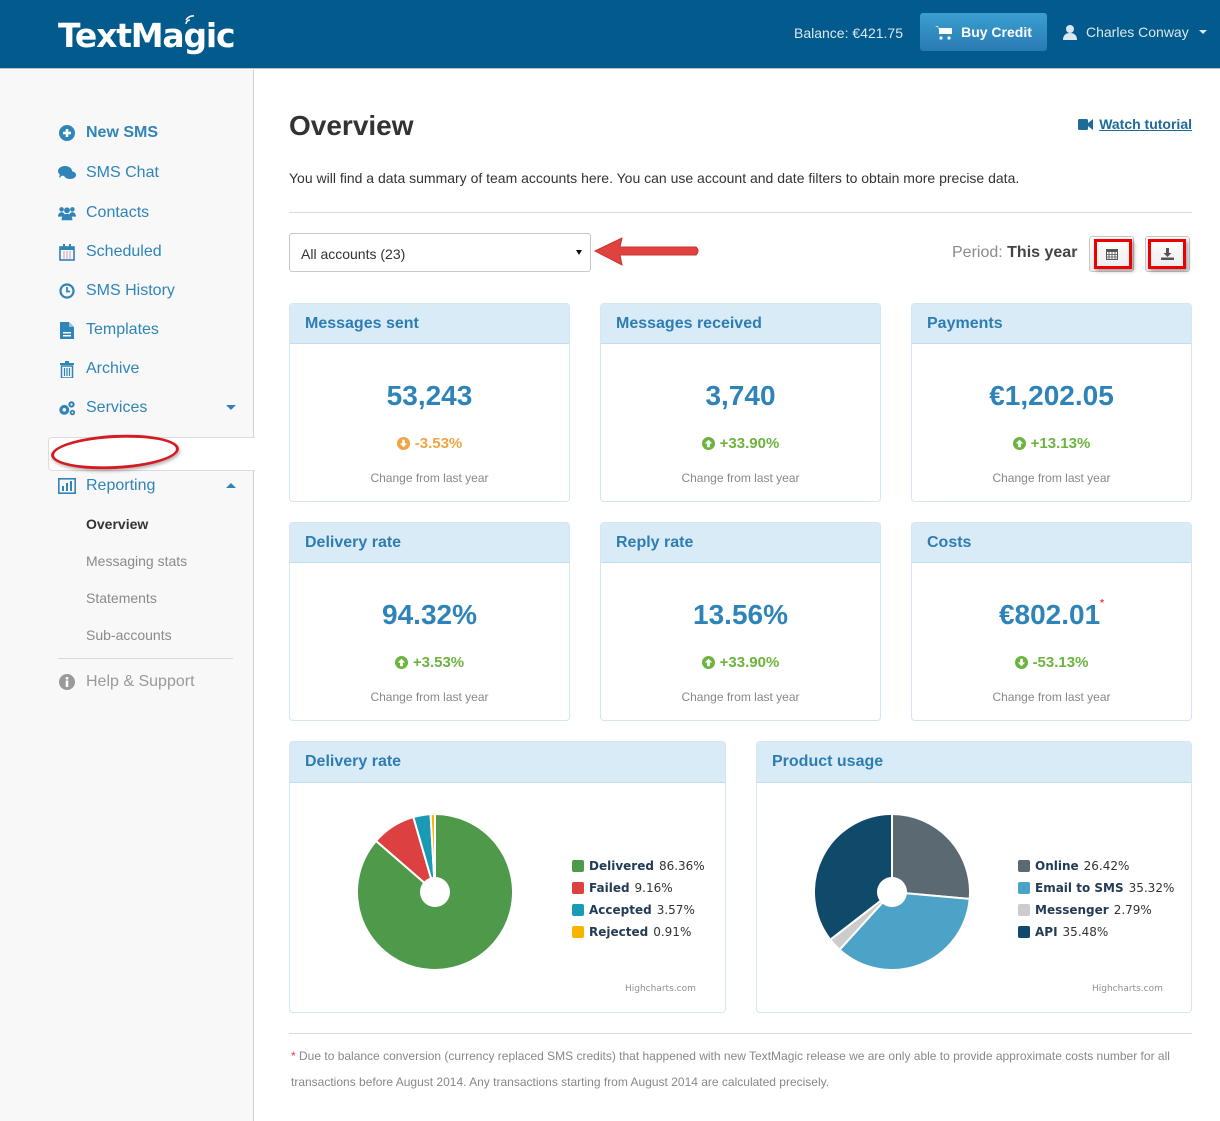 The image size is (1220, 1121). What do you see at coordinates (1086, 124) in the screenshot?
I see `video-camera-icon` at bounding box center [1086, 124].